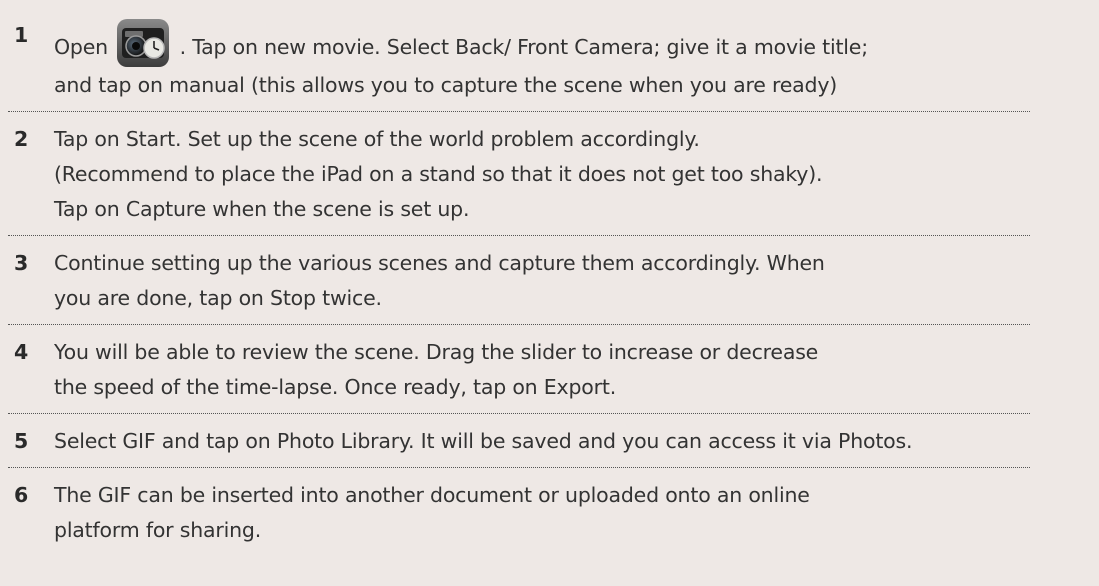  Describe the element at coordinates (21, 35) in the screenshot. I see `step-number: 1` at that location.